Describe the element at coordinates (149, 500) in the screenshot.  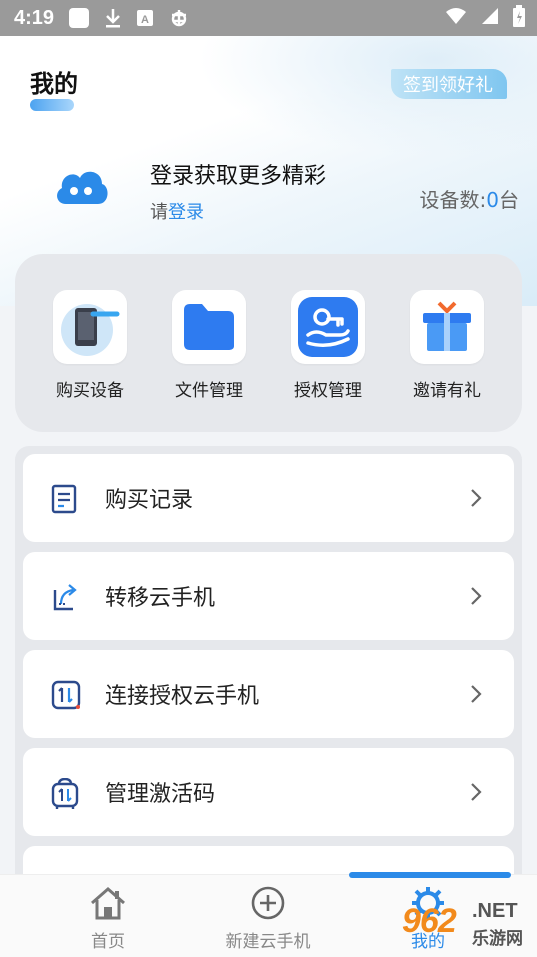
I see `menu-item-label: 购买记录` at that location.